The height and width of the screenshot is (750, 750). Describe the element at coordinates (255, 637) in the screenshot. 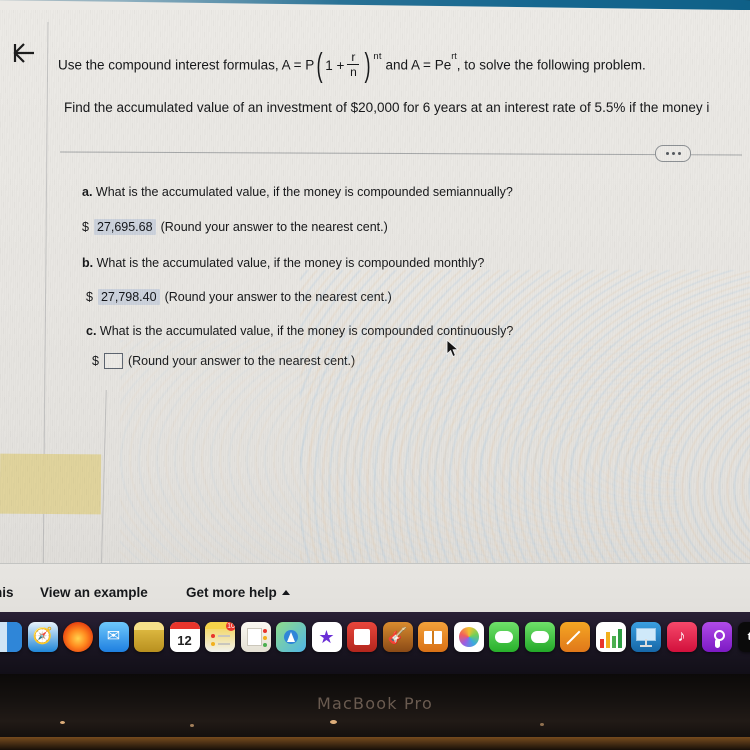

I see `contacts-icon` at that location.